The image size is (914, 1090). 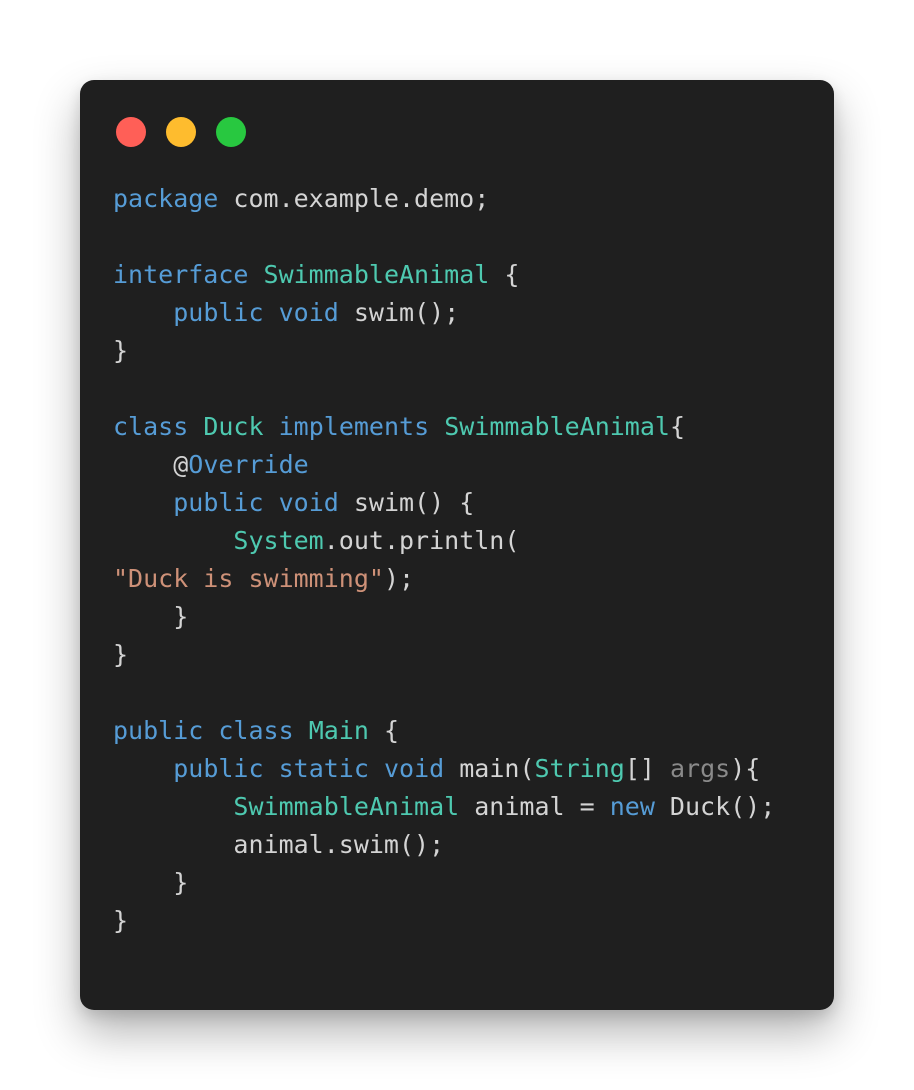 I want to click on minimize-button, so click(x=181, y=132).